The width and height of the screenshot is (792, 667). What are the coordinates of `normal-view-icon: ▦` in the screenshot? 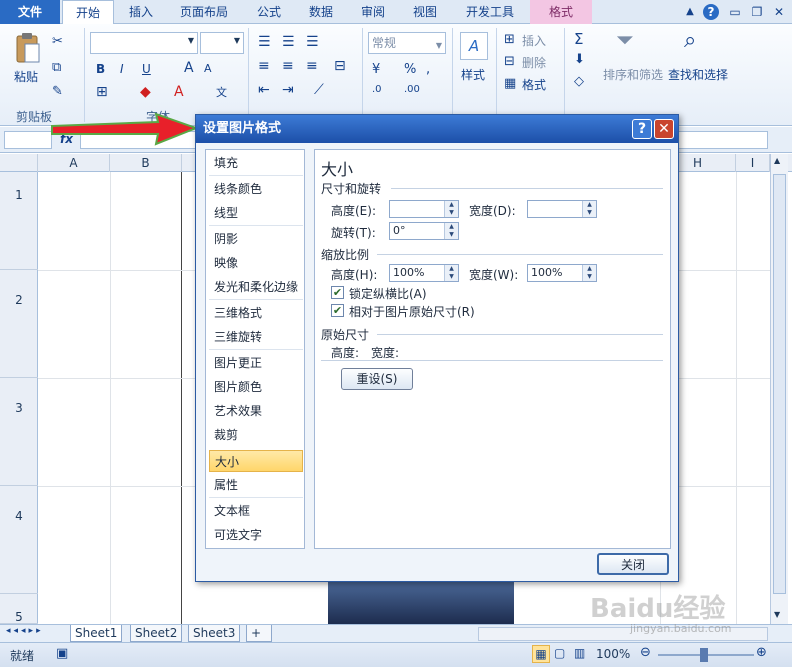 It's located at (541, 654).